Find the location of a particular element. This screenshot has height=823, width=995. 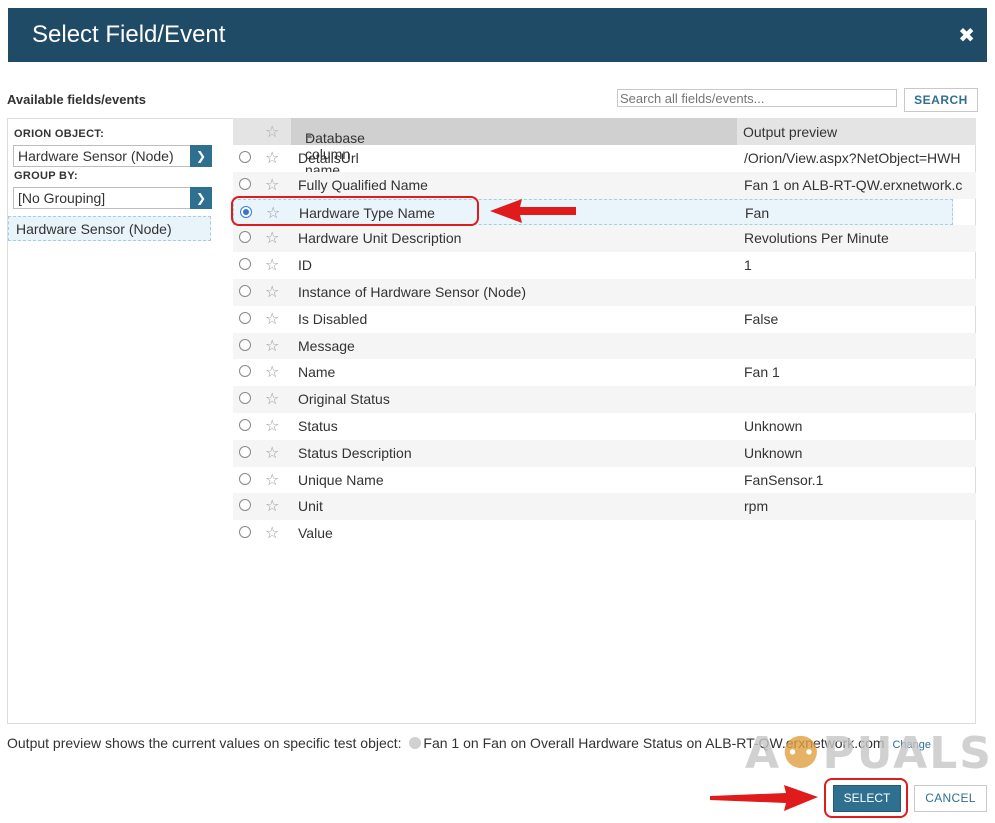

field-name: DetailsUrl is located at coordinates (328, 158).